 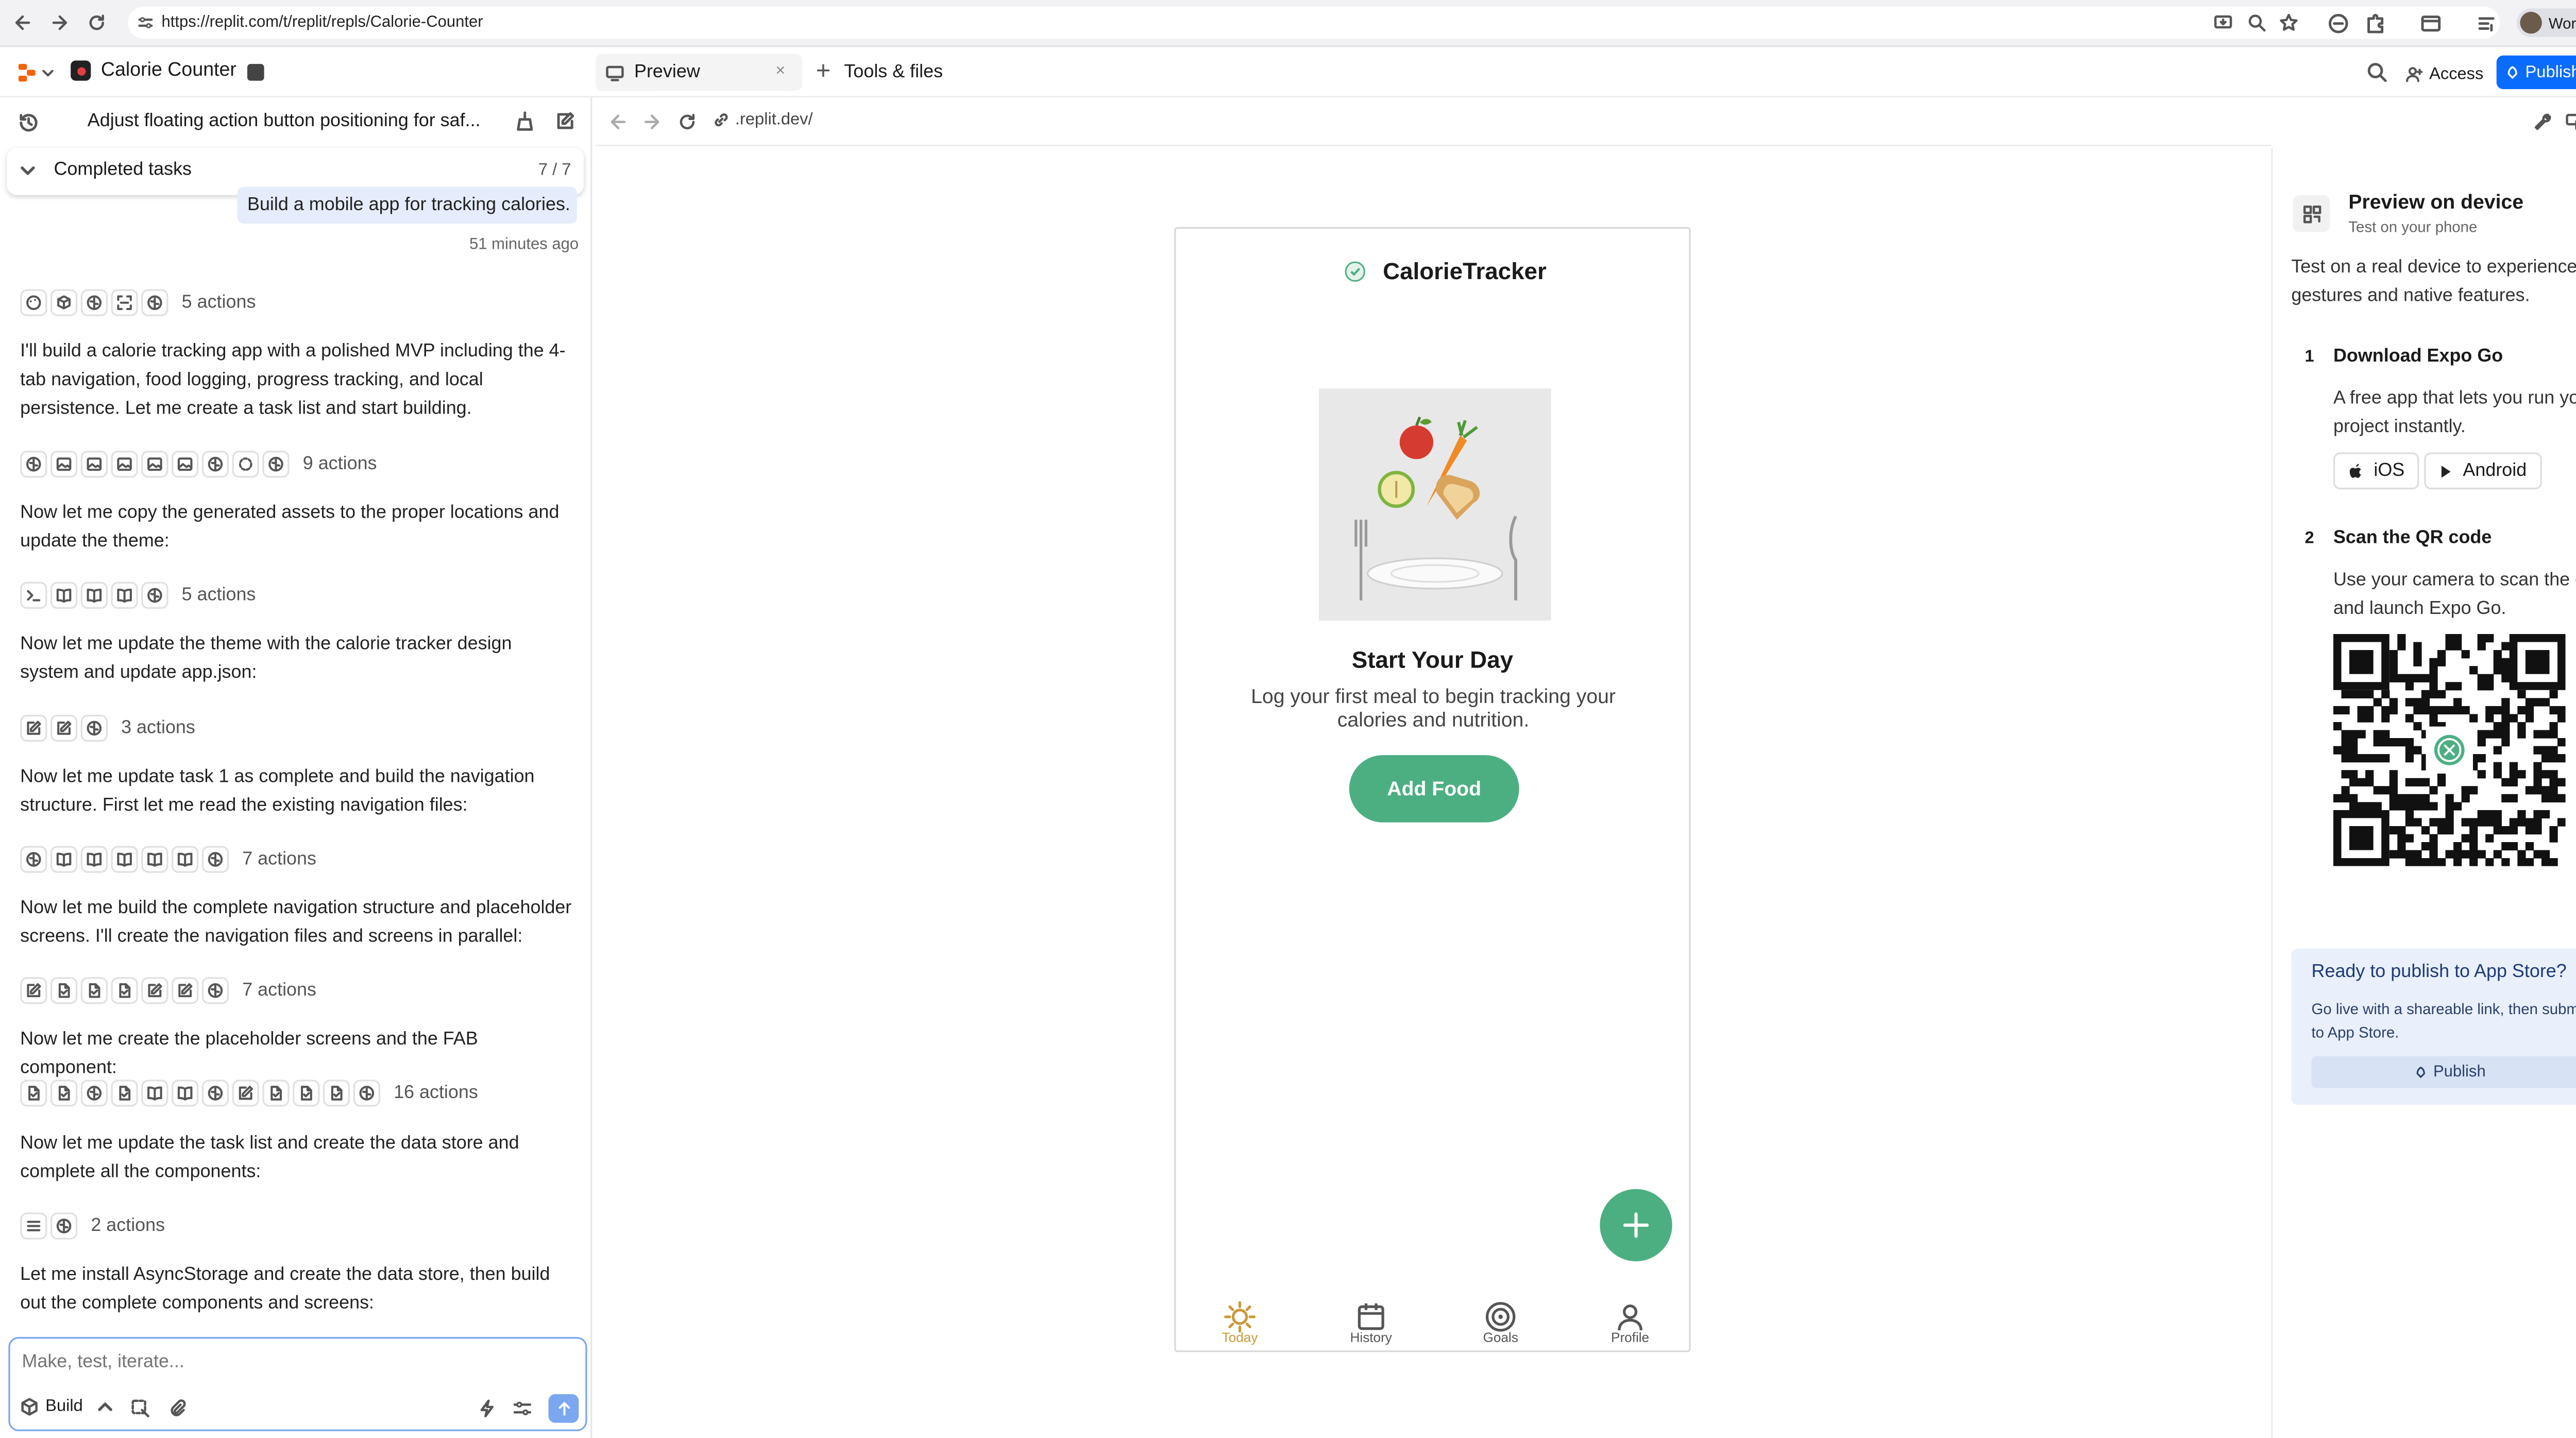 I want to click on tab-preview: Preview ×, so click(x=699, y=72).